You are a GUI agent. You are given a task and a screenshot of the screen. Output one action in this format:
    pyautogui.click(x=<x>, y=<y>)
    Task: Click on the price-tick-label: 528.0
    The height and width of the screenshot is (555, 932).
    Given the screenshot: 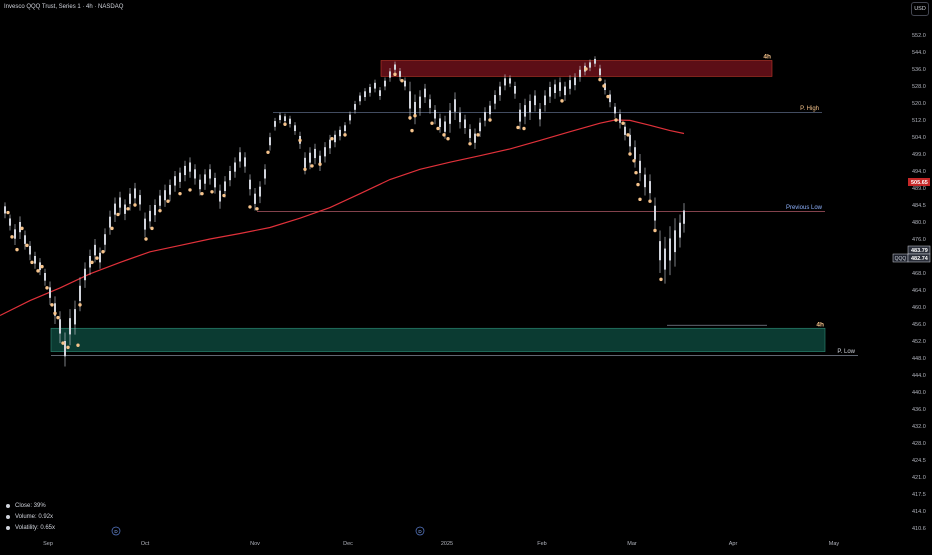 What is the action you would take?
    pyautogui.click(x=919, y=87)
    